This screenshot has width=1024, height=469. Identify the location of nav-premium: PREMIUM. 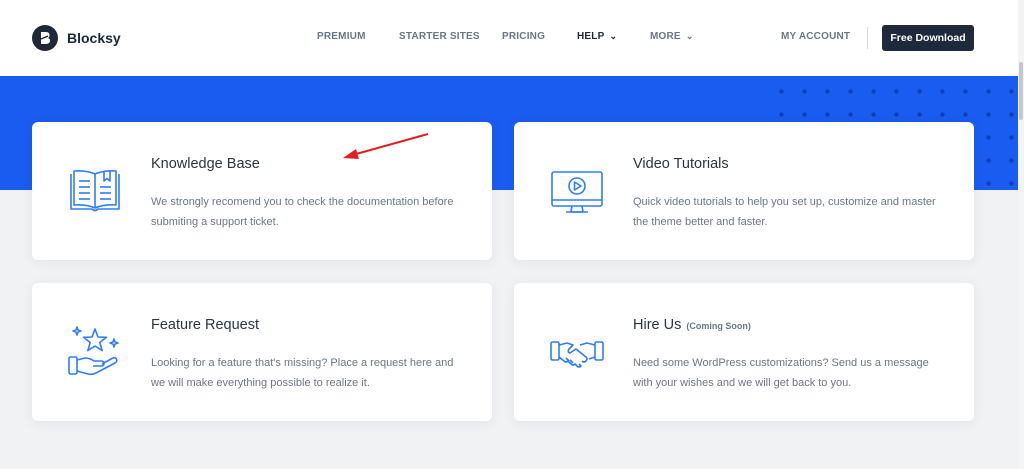
(341, 36).